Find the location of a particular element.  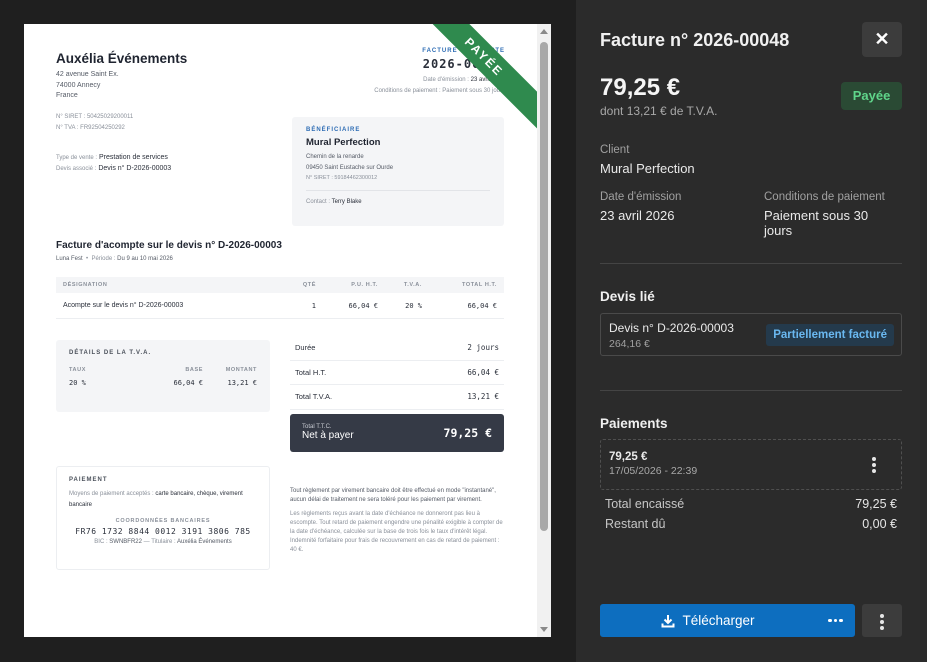

company-address-line: 42 avenue Saint Ex. is located at coordinates (87, 74).